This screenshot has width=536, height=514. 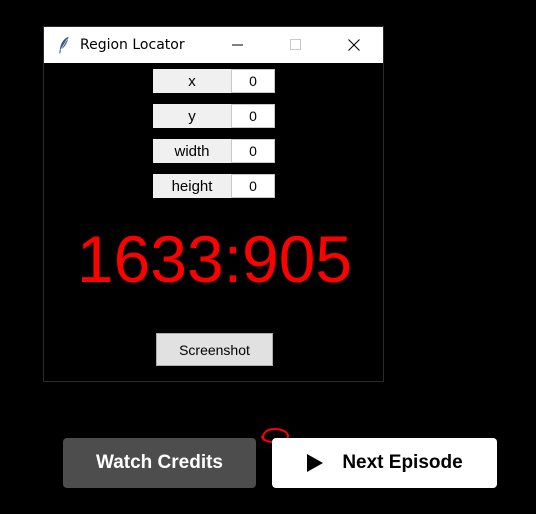 I want to click on minimize-icon, so click(x=238, y=45).